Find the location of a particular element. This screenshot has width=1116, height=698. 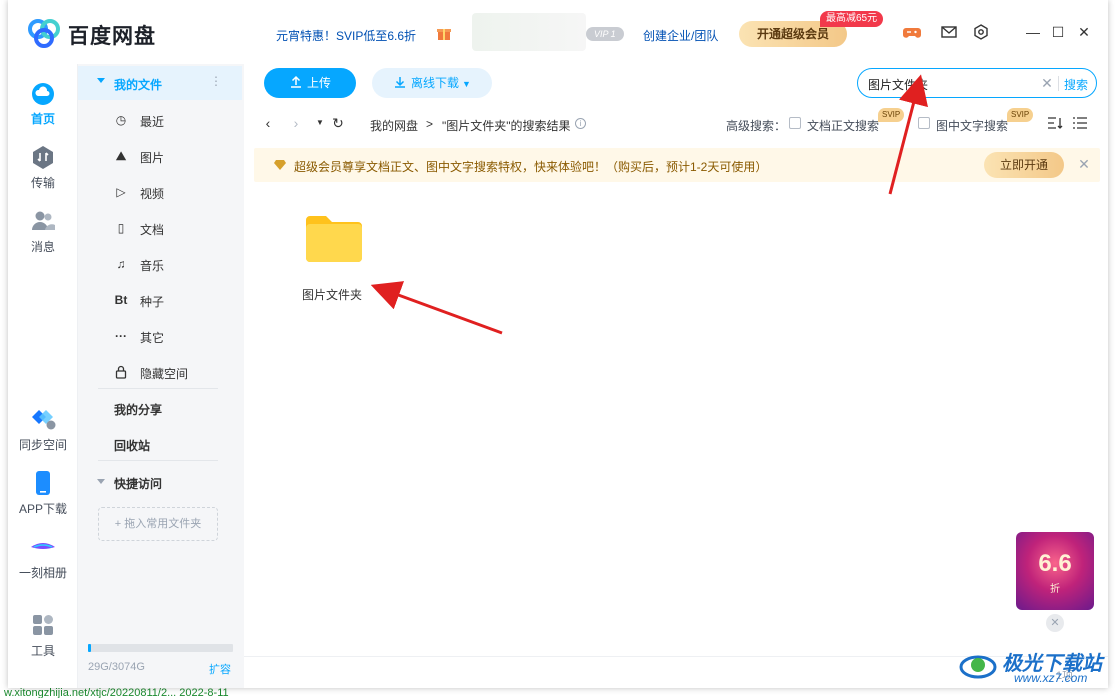

fulltext-search-checkbox is located at coordinates (795, 123).